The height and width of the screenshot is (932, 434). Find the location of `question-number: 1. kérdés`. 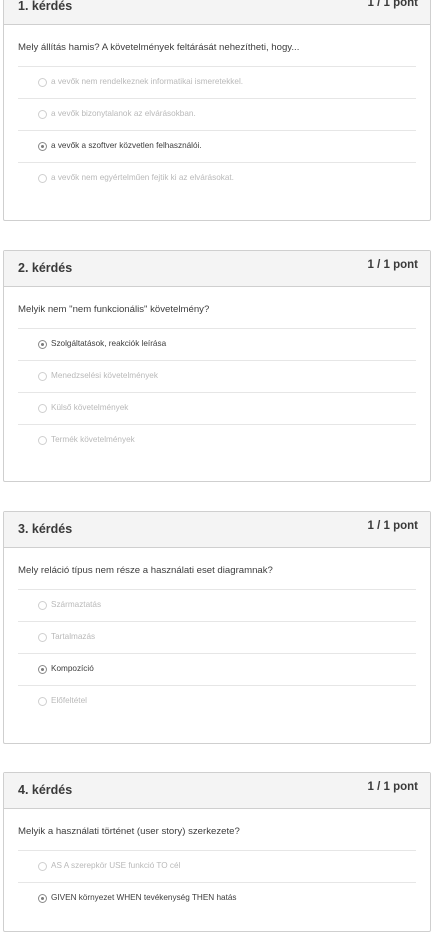

question-number: 1. kérdés is located at coordinates (45, 6).